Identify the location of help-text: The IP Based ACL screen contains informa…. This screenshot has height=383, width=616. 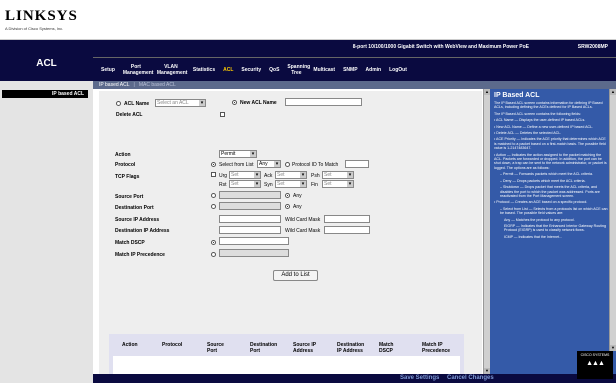
(551, 233).